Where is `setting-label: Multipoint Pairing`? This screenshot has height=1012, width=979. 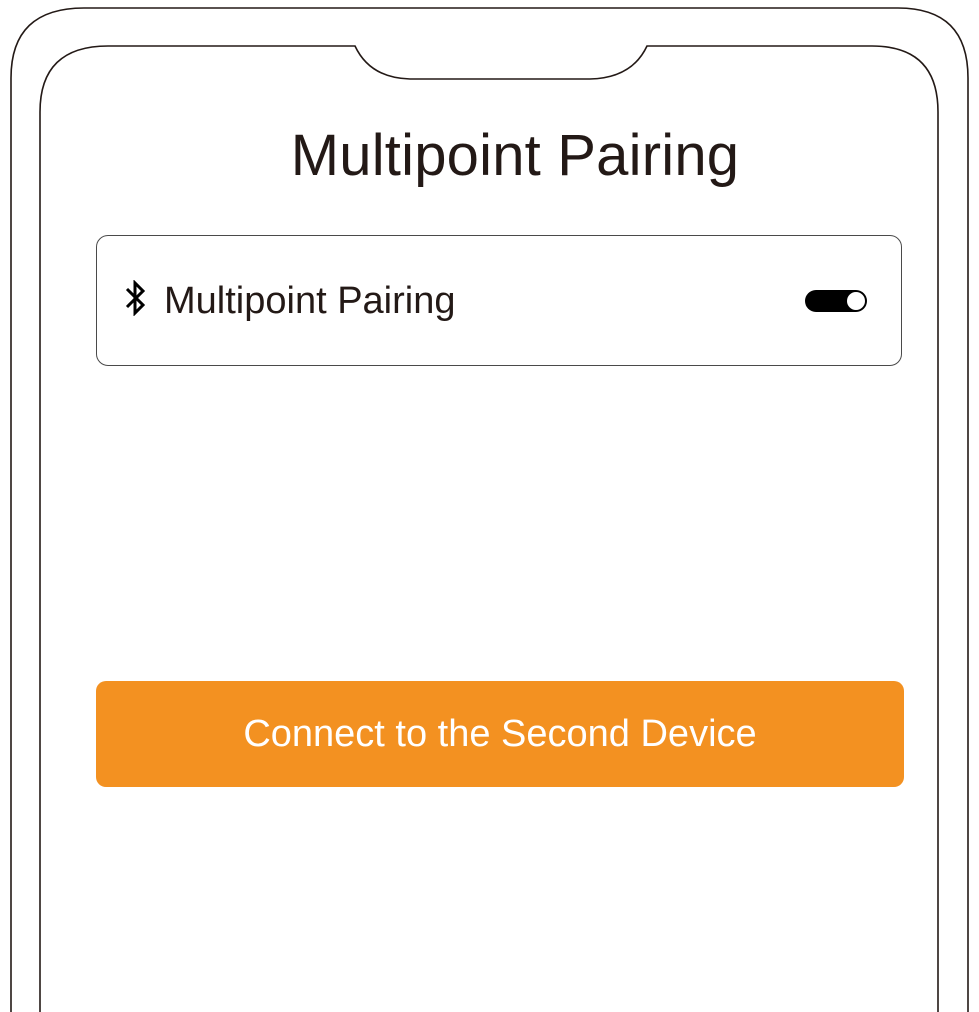 setting-label: Multipoint Pairing is located at coordinates (310, 301).